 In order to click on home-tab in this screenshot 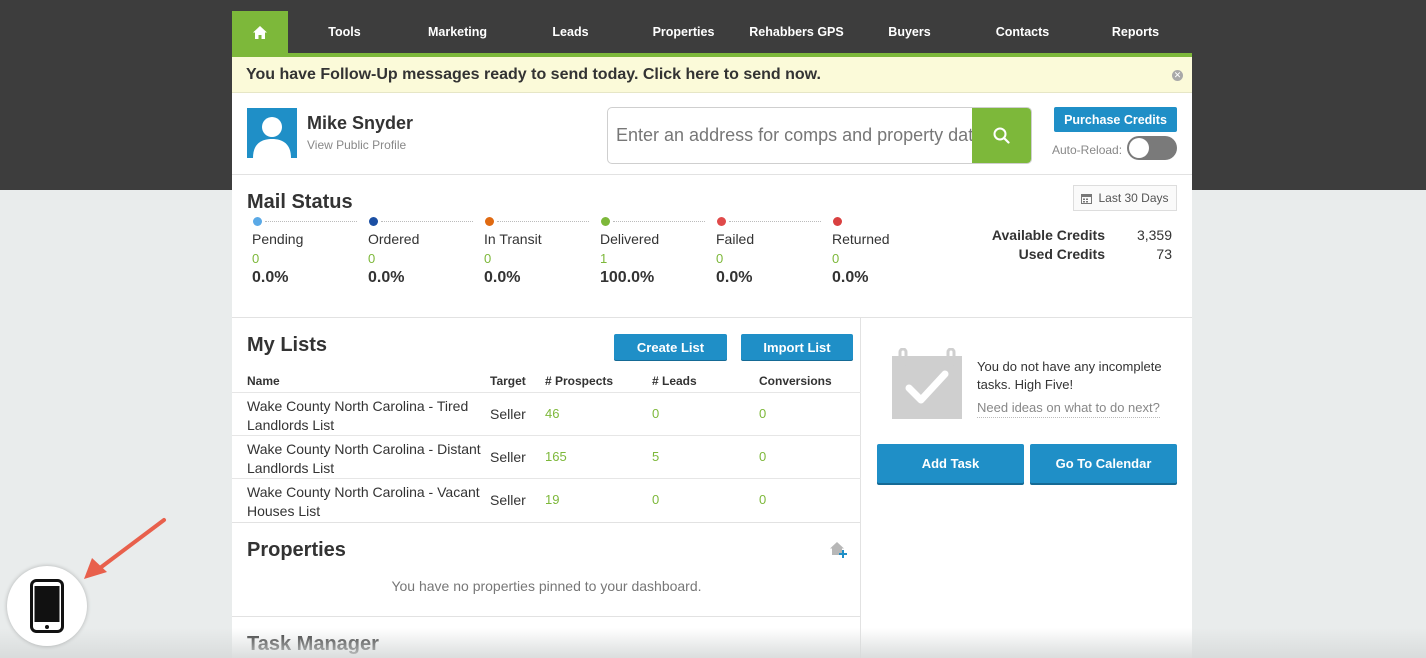, I will do `click(260, 32)`.